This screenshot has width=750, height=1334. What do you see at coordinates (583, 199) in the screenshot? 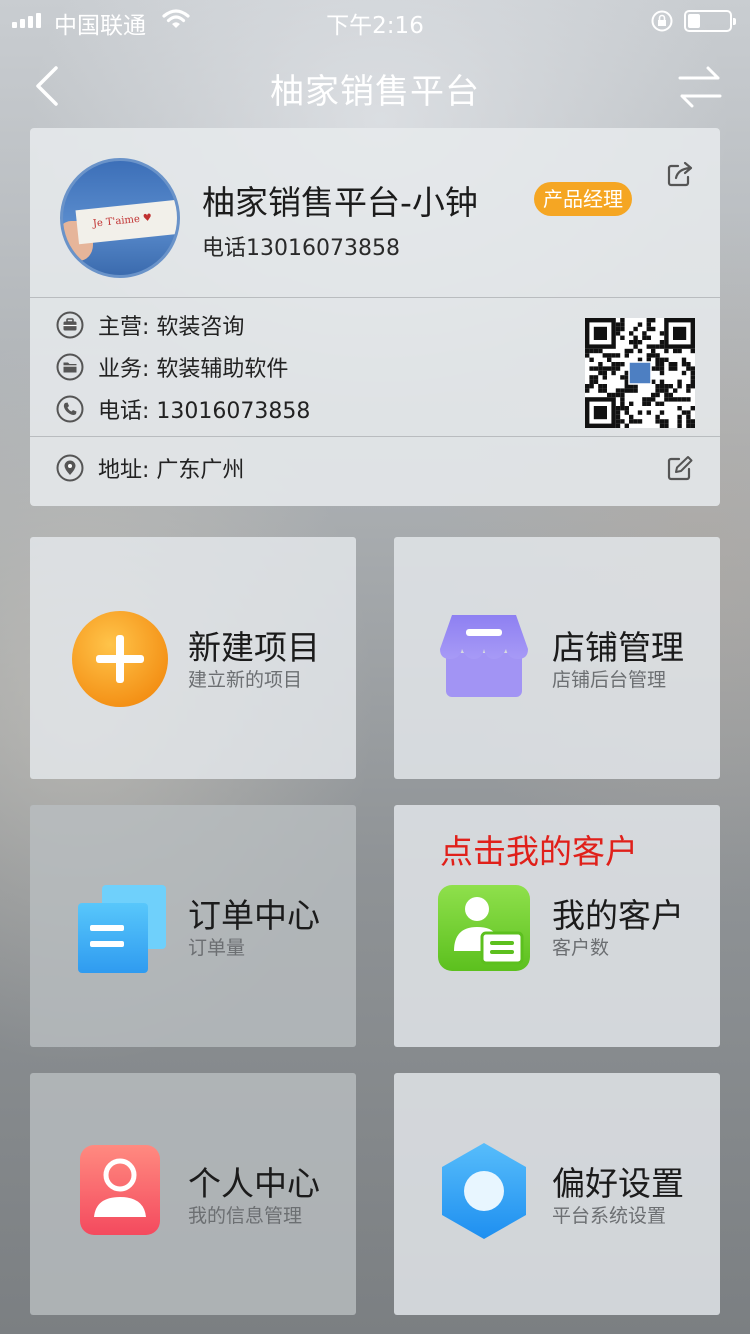
I see `role-badge: 产品经理` at bounding box center [583, 199].